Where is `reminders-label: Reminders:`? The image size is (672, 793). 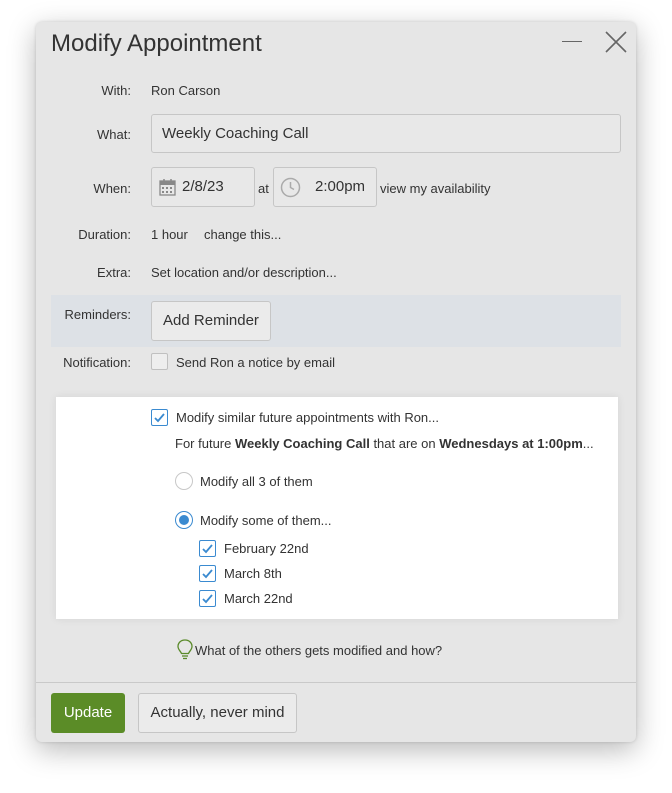 reminders-label: Reminders: is located at coordinates (97, 314).